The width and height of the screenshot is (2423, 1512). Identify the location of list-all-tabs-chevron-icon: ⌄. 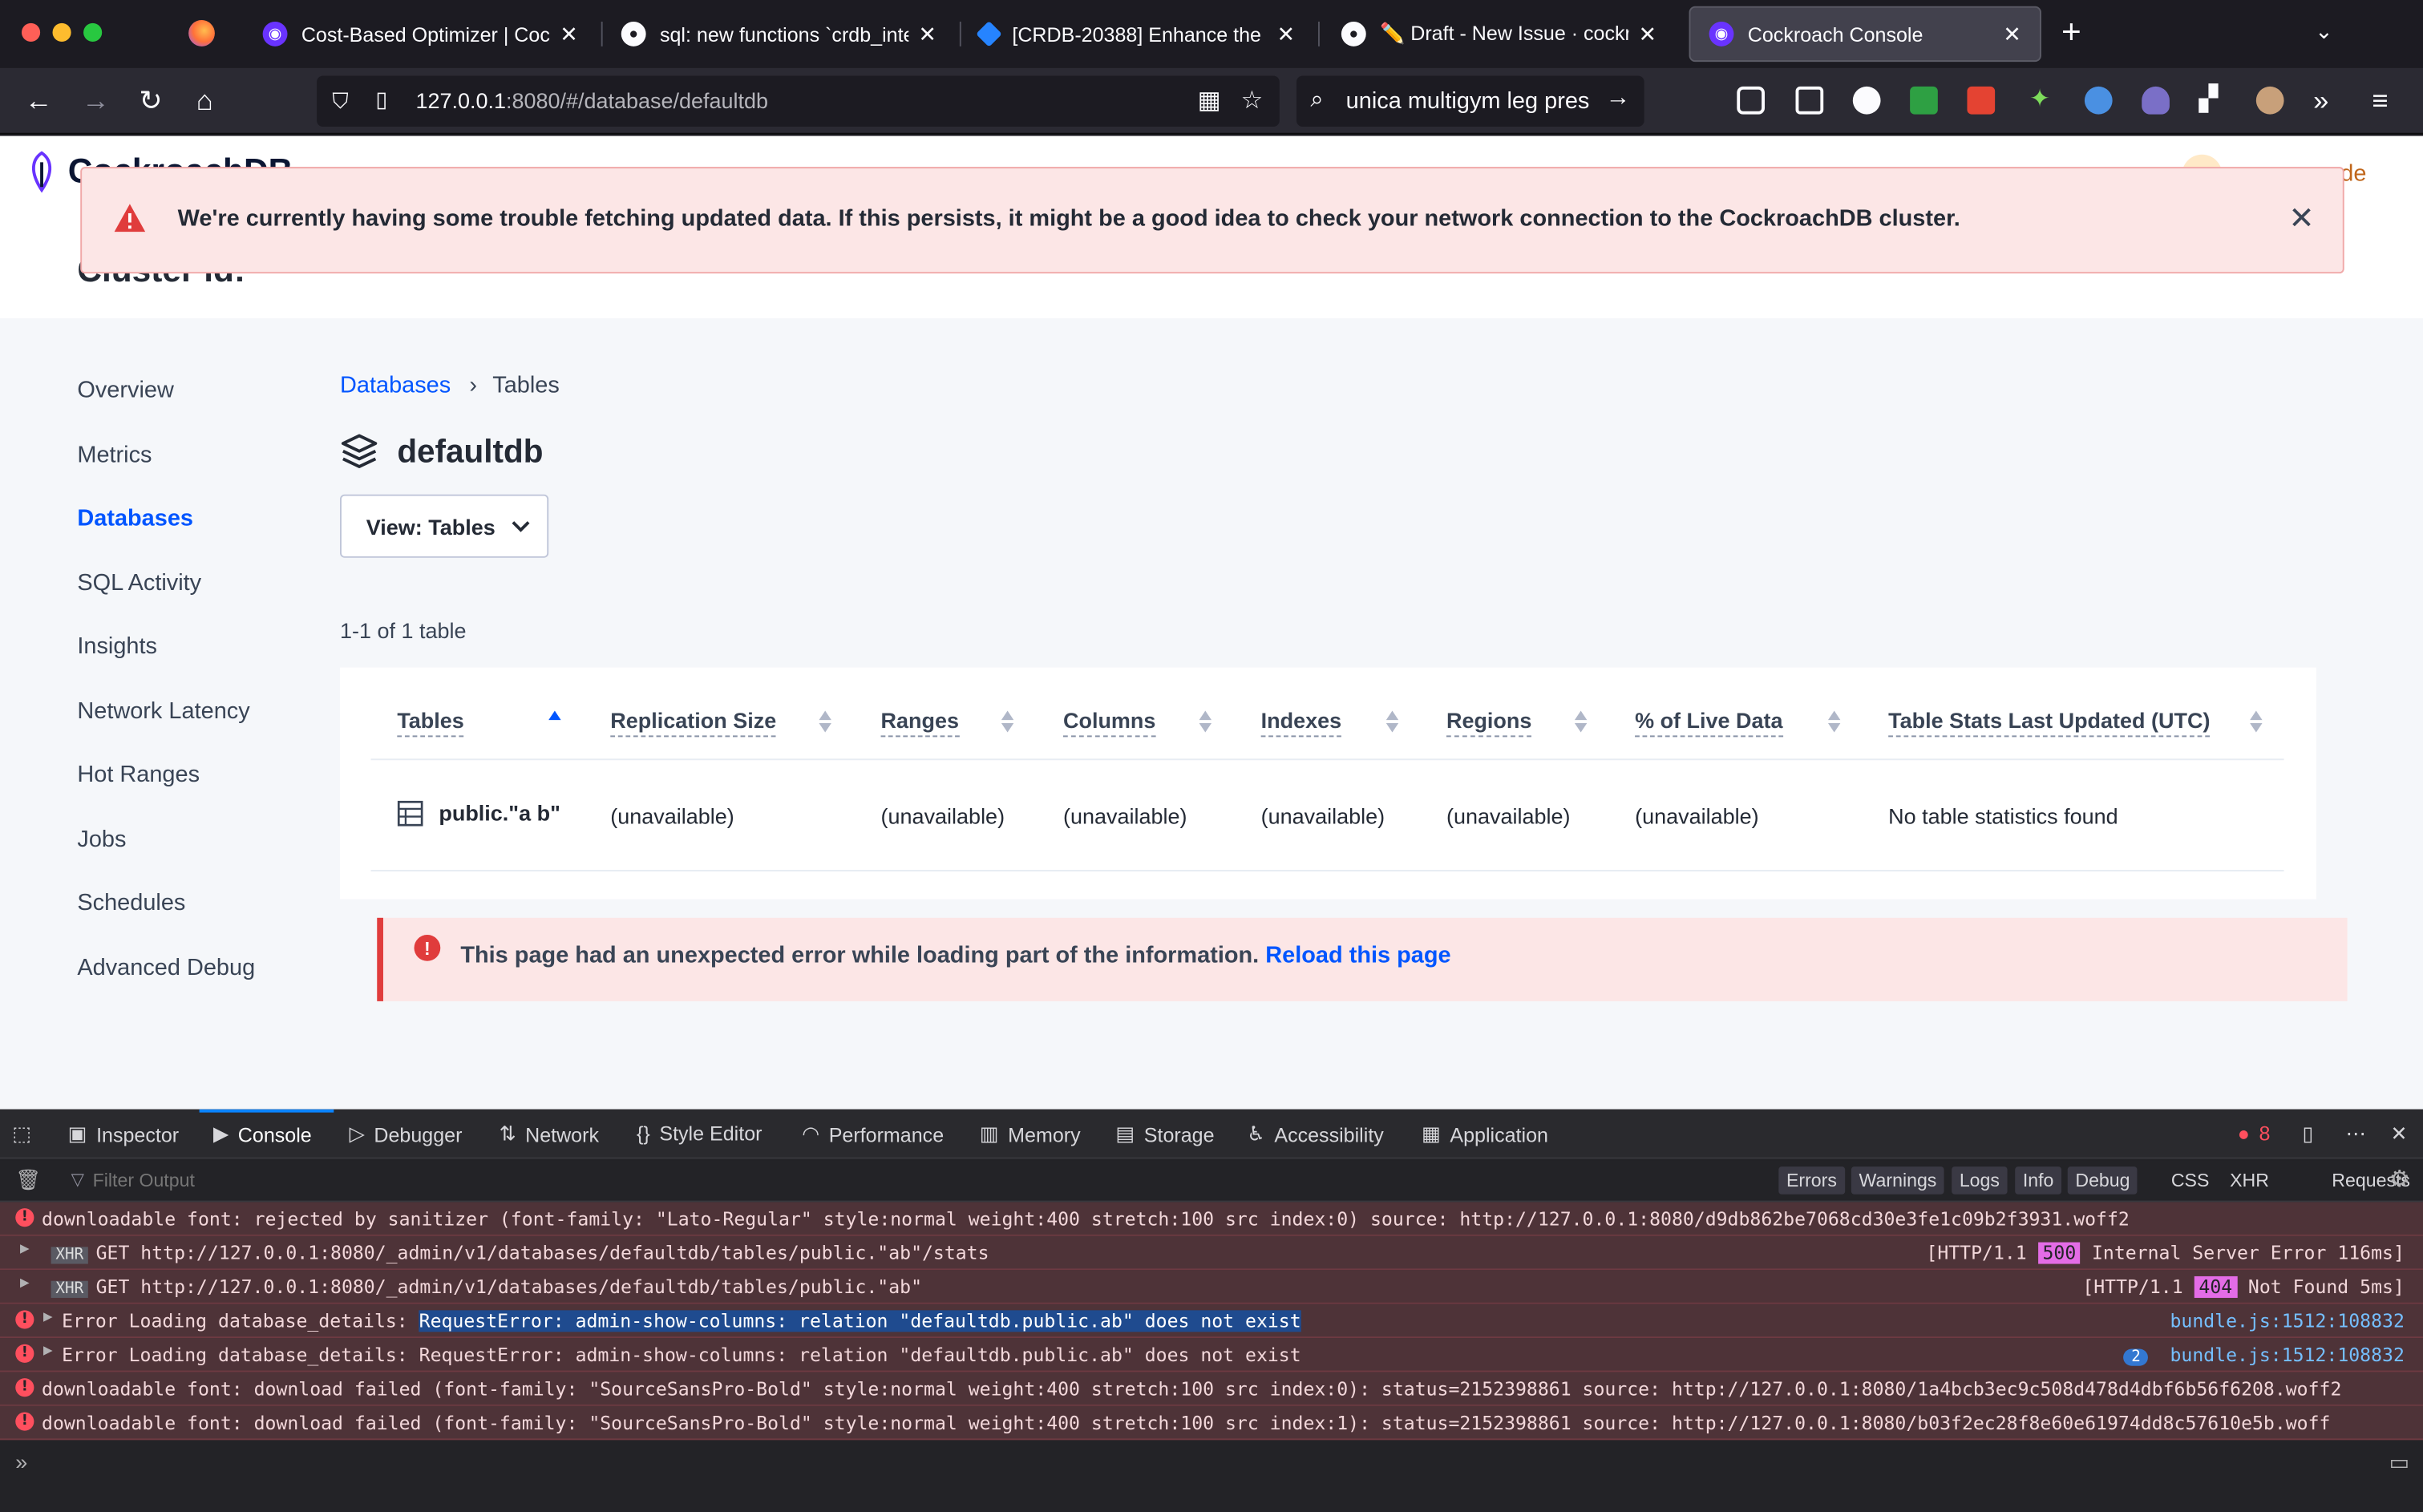
(2324, 32).